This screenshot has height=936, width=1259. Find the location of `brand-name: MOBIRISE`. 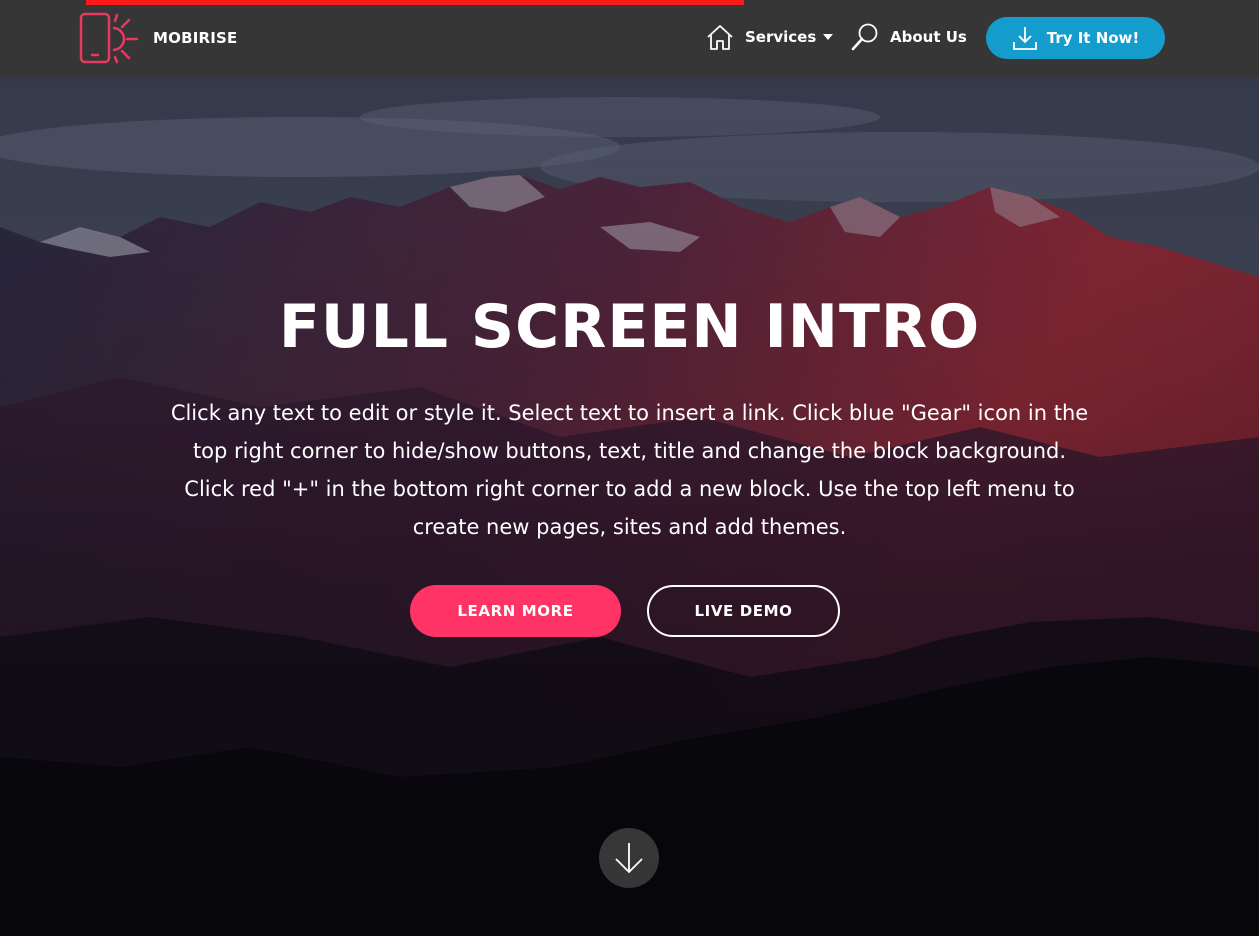

brand-name: MOBIRISE is located at coordinates (195, 38).